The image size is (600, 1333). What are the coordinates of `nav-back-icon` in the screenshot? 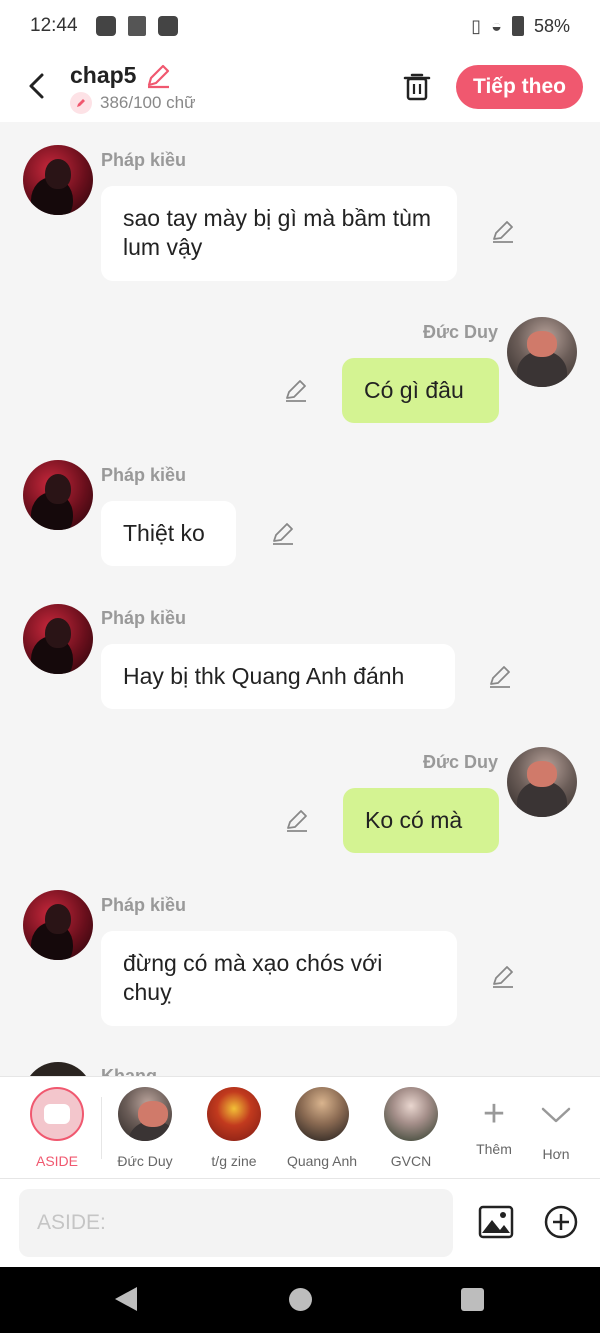 It's located at (126, 1299).